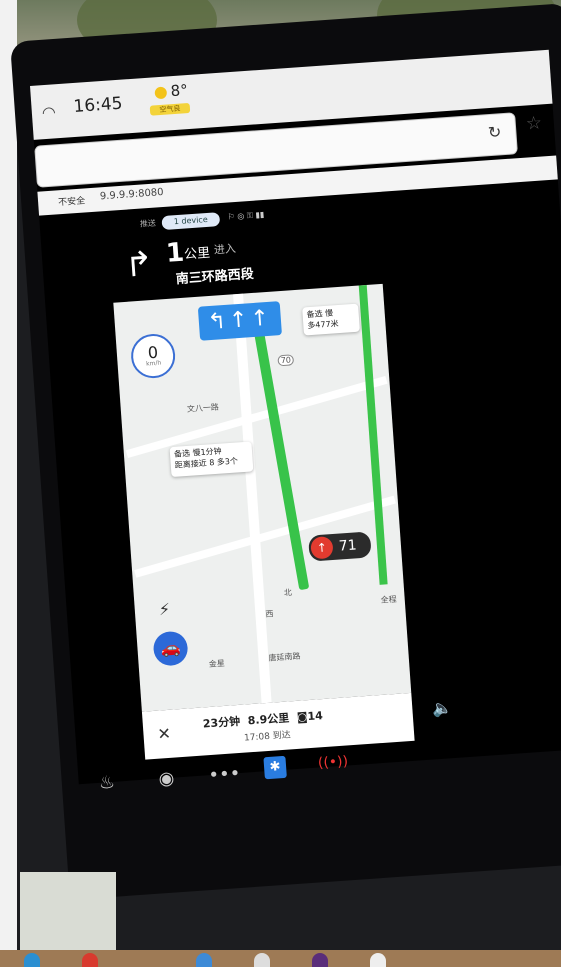  I want to click on hazard-icon: ((•)), so click(332, 762).